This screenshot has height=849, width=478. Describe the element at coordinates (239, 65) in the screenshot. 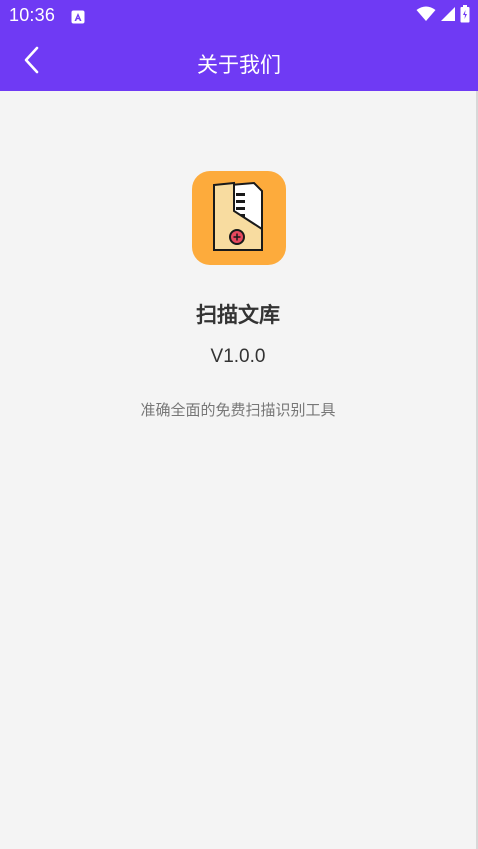

I see `page-title: 关于我们` at that location.